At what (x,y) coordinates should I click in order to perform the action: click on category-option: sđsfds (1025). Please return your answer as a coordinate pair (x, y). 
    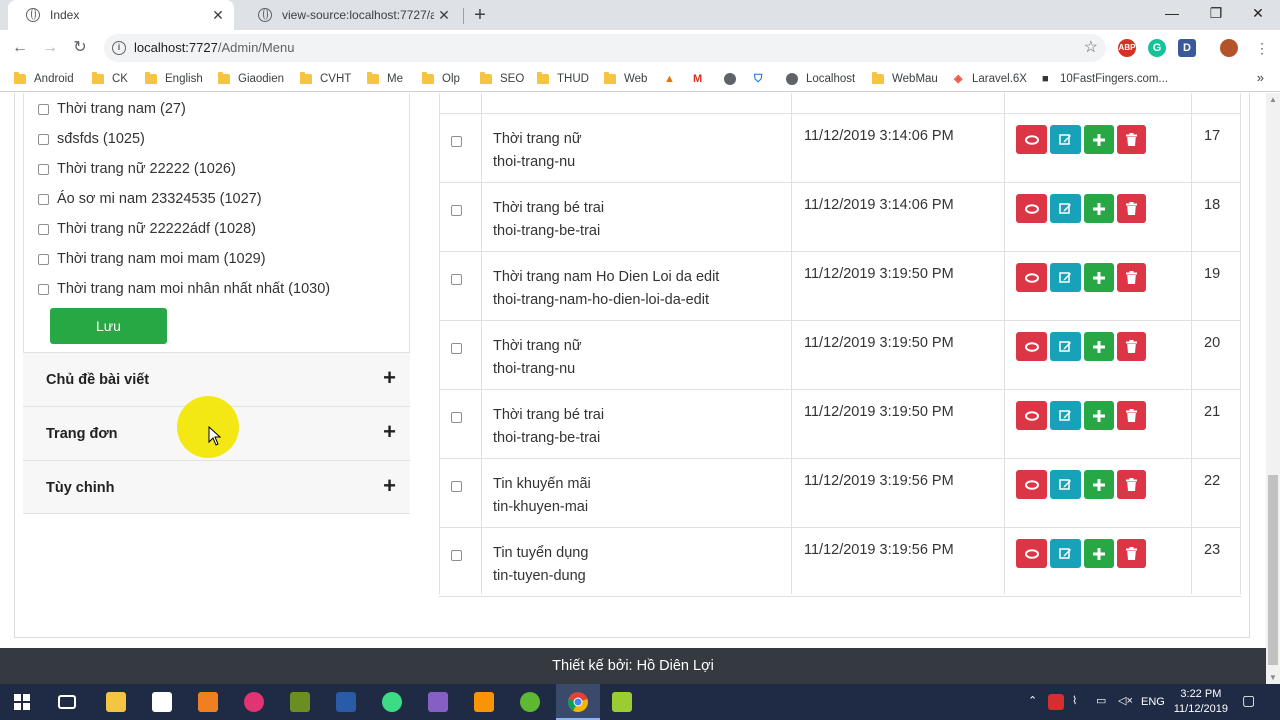
    Looking at the image, I should click on (91, 139).